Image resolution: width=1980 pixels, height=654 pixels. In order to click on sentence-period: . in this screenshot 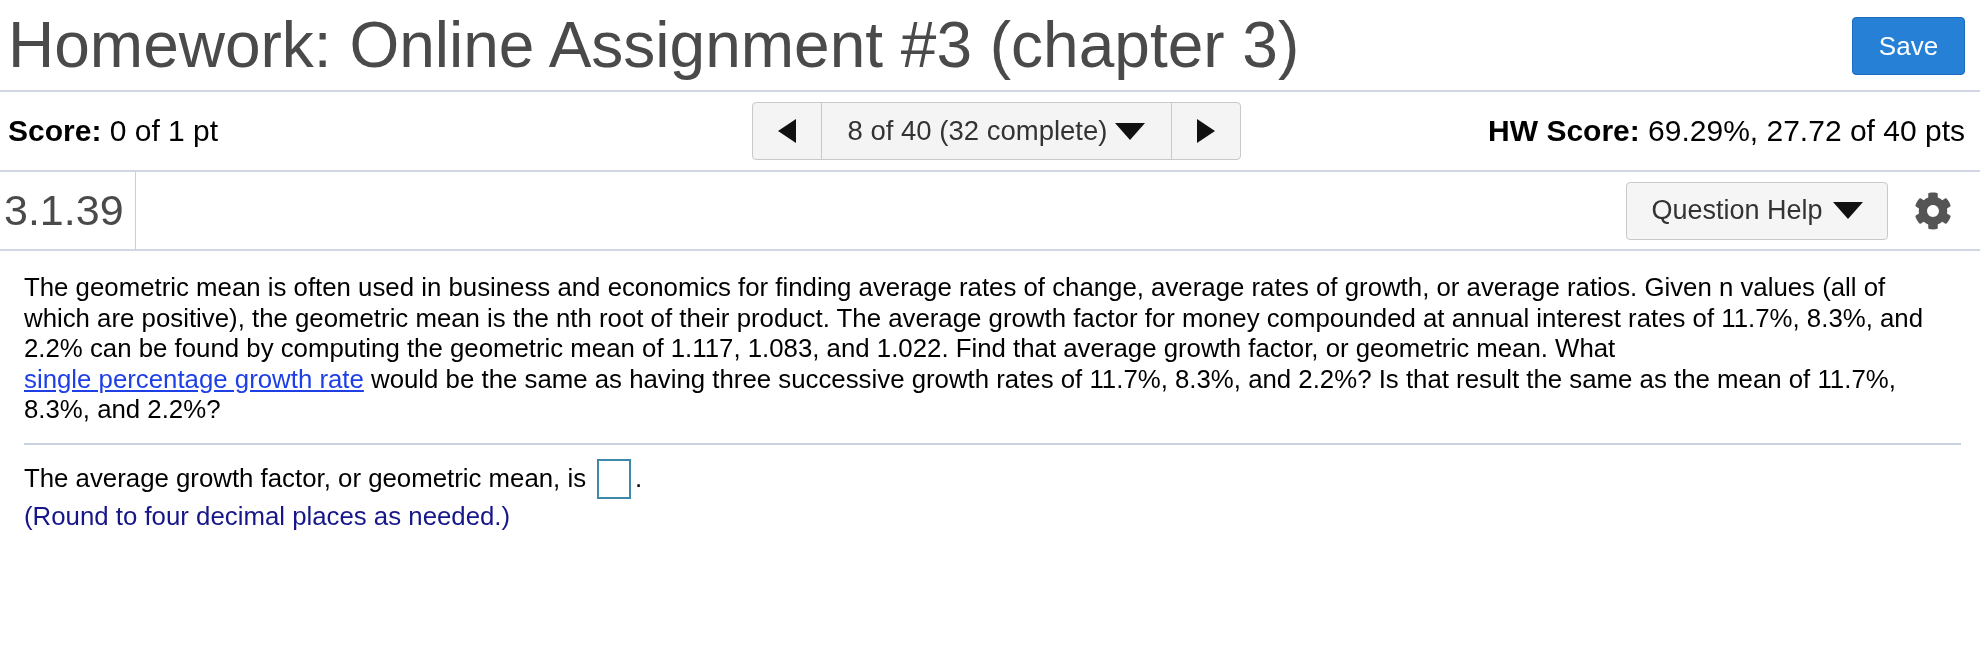, I will do `click(639, 478)`.